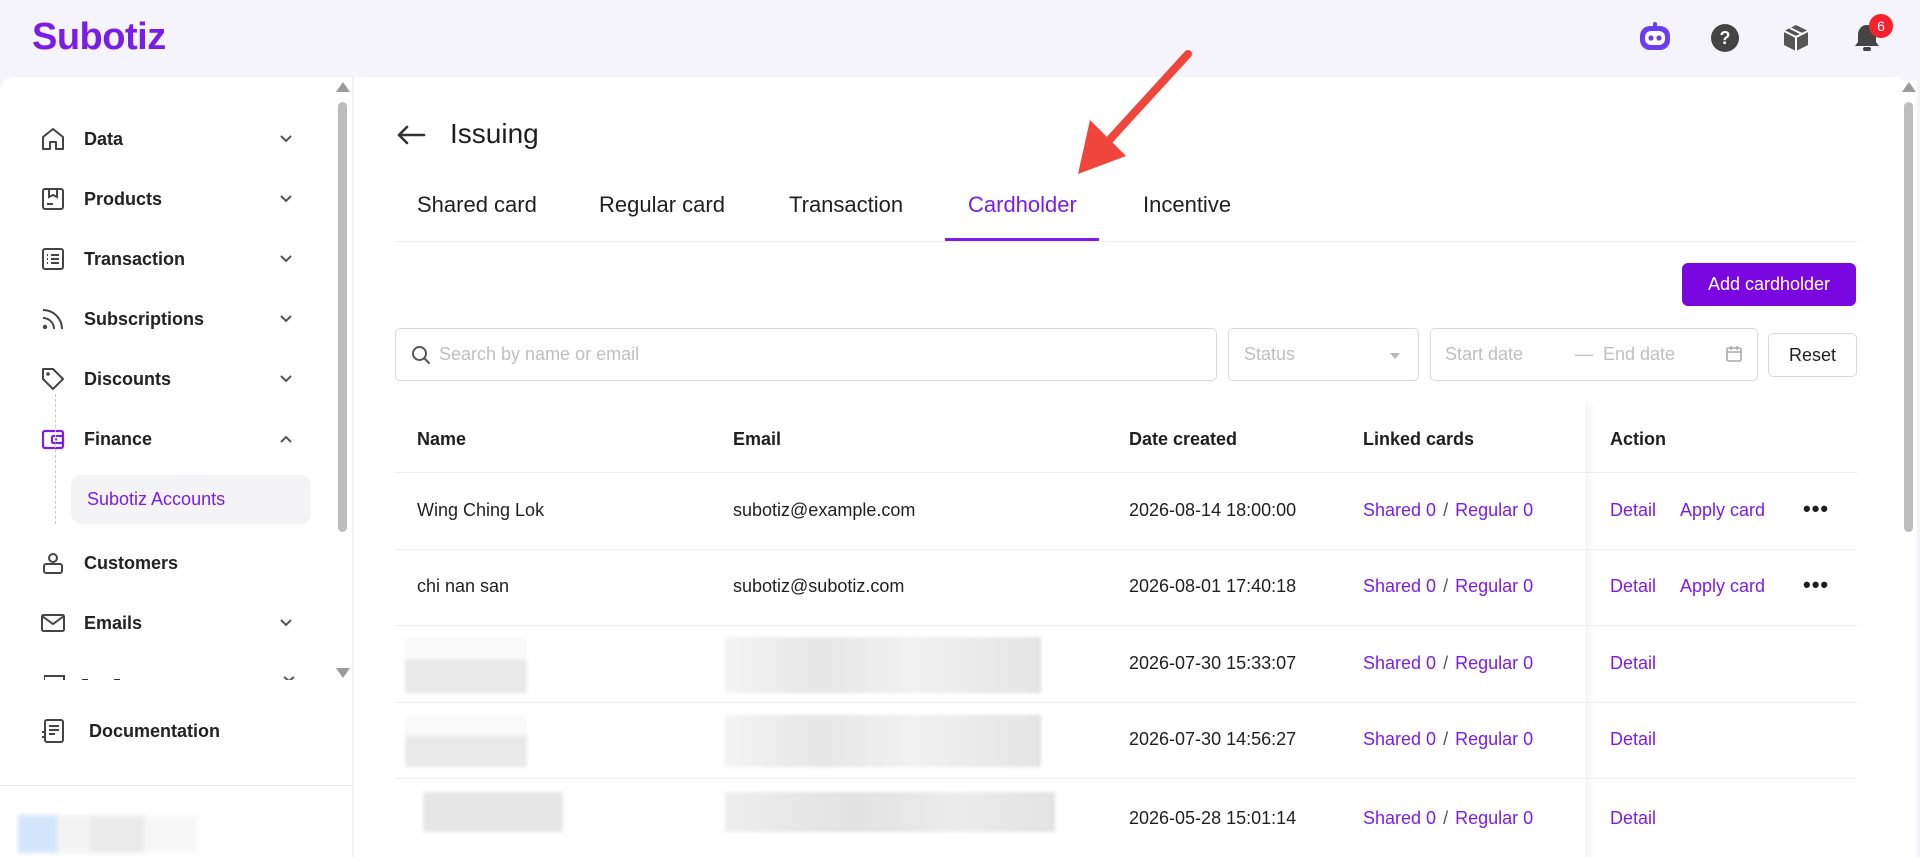  Describe the element at coordinates (168, 379) in the screenshot. I see `sidebar-item-discounts: Discounts` at that location.